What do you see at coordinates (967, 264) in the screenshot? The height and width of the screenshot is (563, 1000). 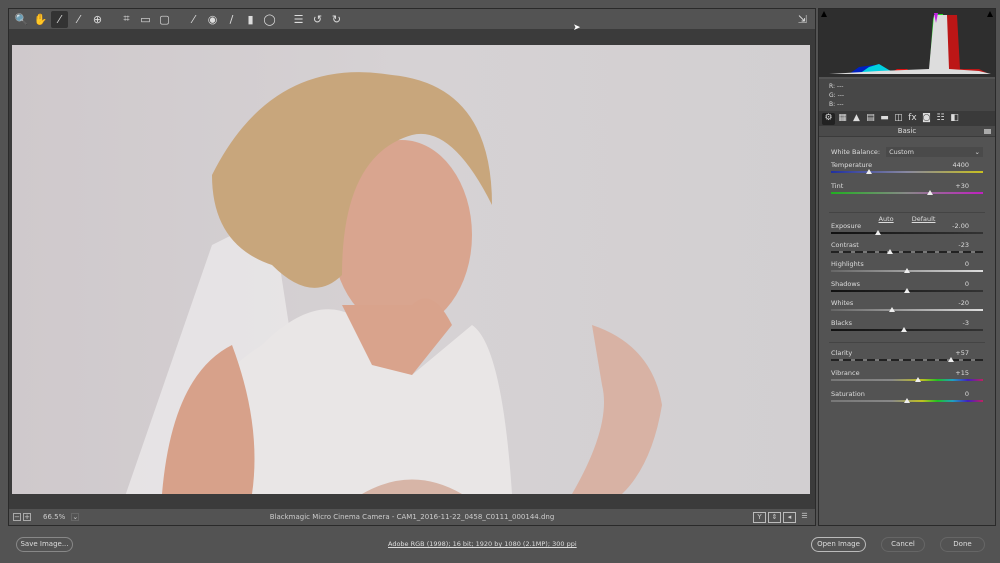 I see `highlights-value: 0` at bounding box center [967, 264].